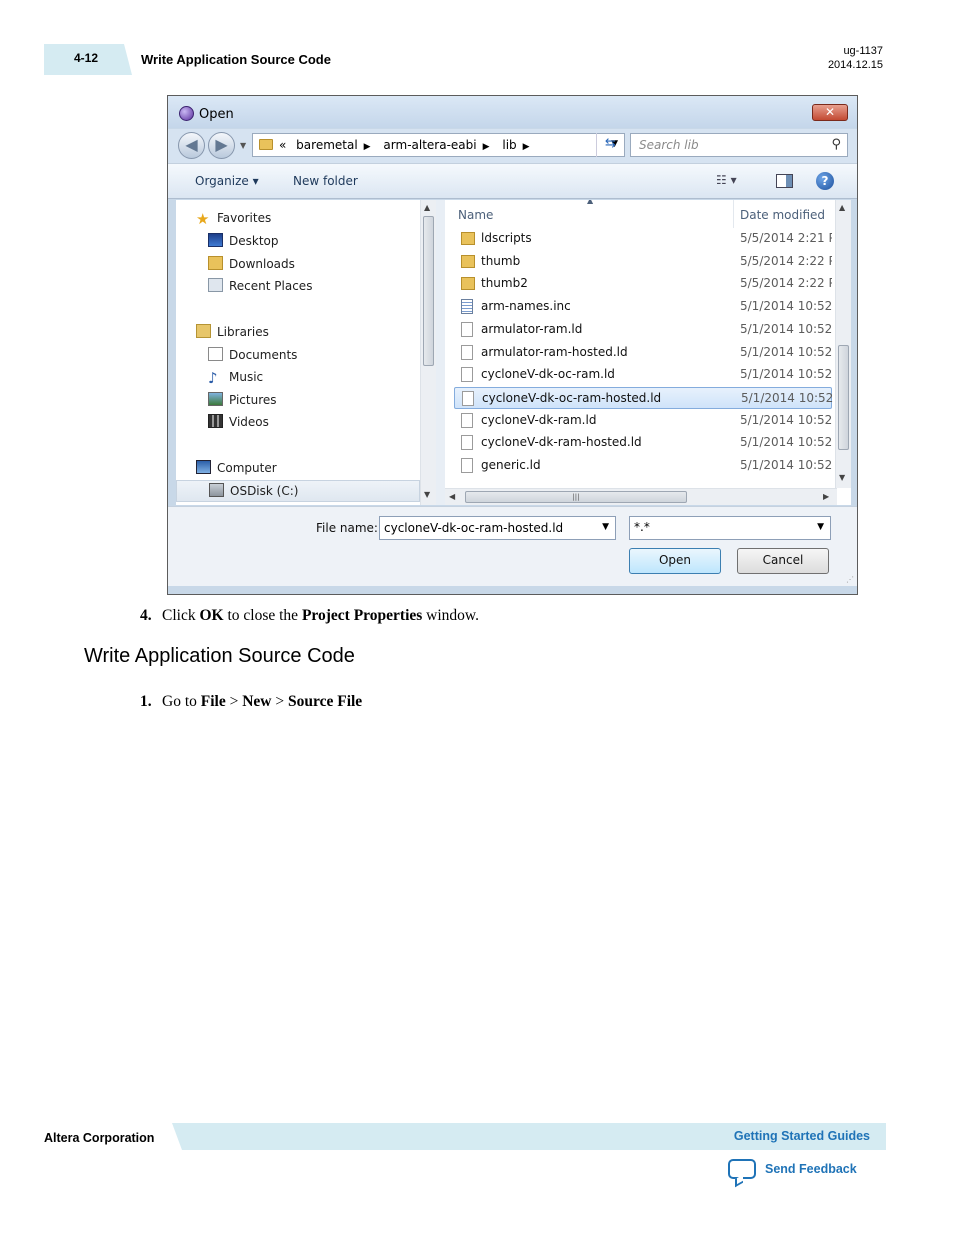 This screenshot has width=954, height=1235. I want to click on nav-recent-places: Recent Places, so click(260, 288).